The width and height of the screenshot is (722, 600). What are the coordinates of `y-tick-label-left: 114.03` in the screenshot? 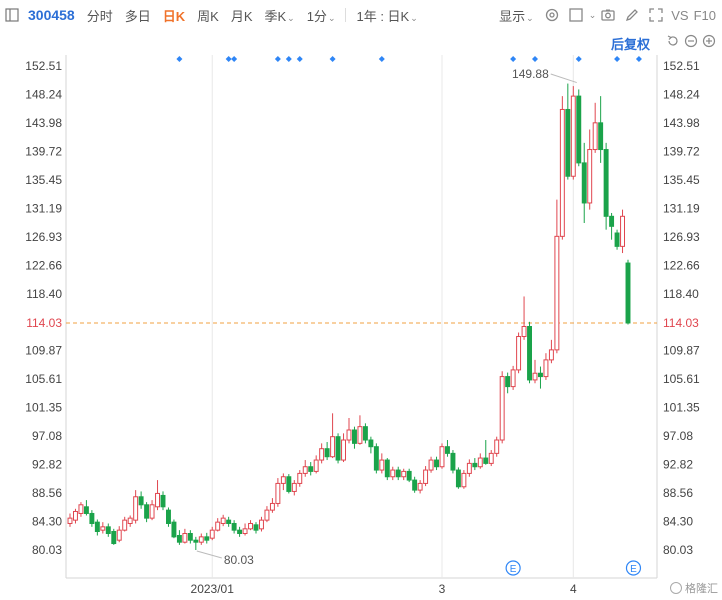 It's located at (44, 323).